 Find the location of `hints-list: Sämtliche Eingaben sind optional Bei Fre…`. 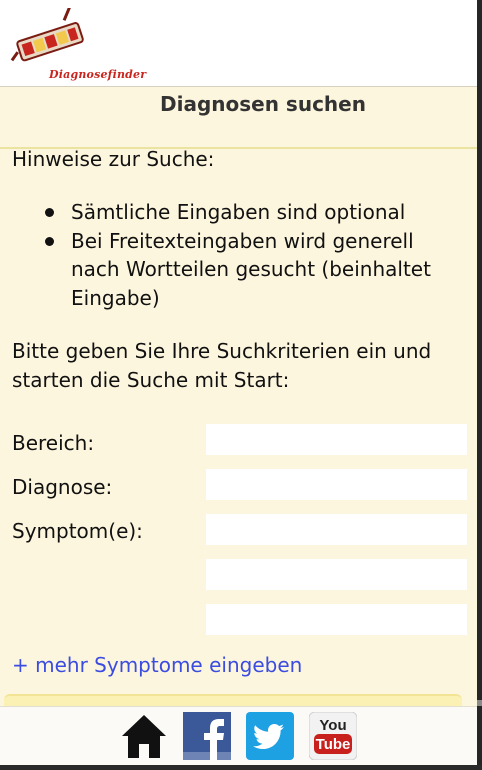

hints-list: Sämtliche Eingaben sind optional Bei Fre… is located at coordinates (237, 255).